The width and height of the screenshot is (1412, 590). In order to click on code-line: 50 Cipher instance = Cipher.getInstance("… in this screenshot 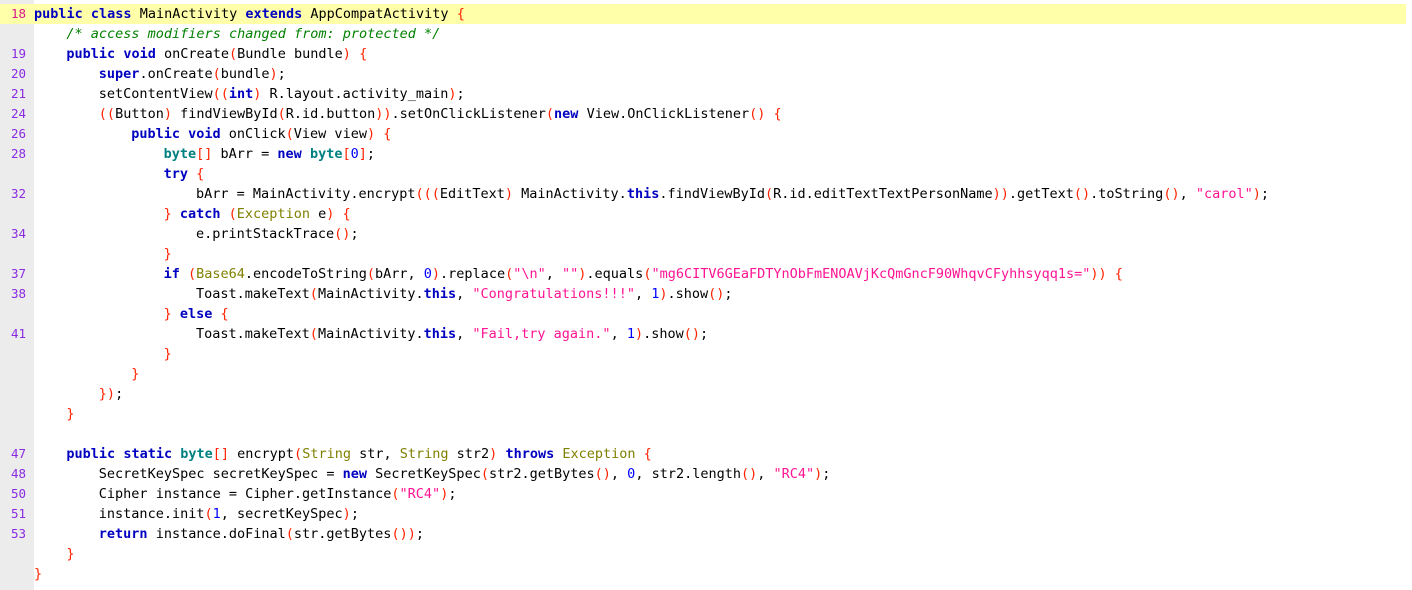, I will do `click(706, 494)`.